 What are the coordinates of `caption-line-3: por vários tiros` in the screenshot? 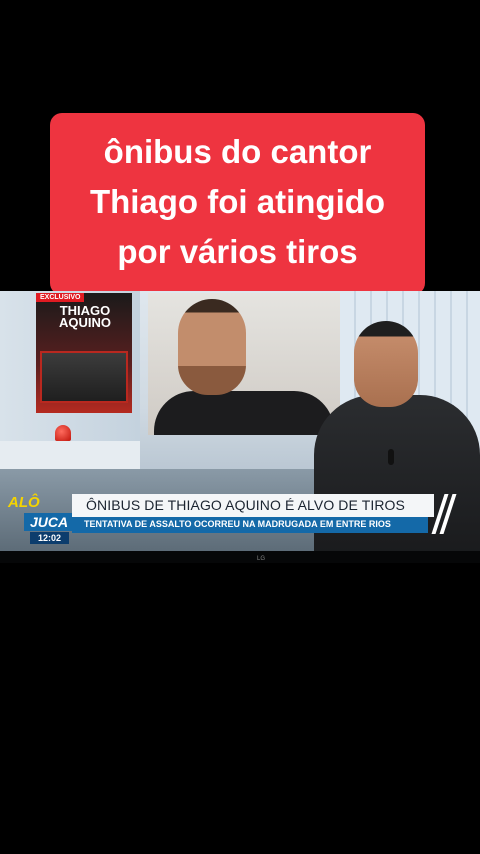 It's located at (237, 251).